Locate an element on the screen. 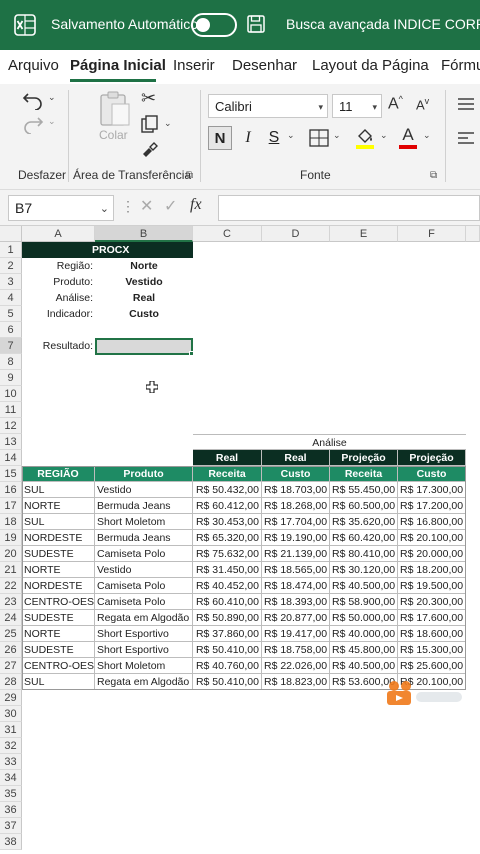 The height and width of the screenshot is (854, 480). row-header: 22 is located at coordinates (11, 586).